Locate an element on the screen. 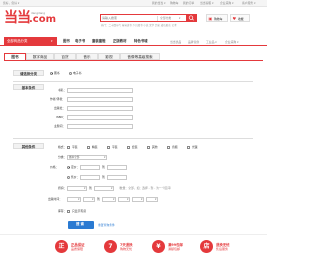 This screenshot has width=320, height=263. format-name-4: 套装 is located at coordinates (135, 147).